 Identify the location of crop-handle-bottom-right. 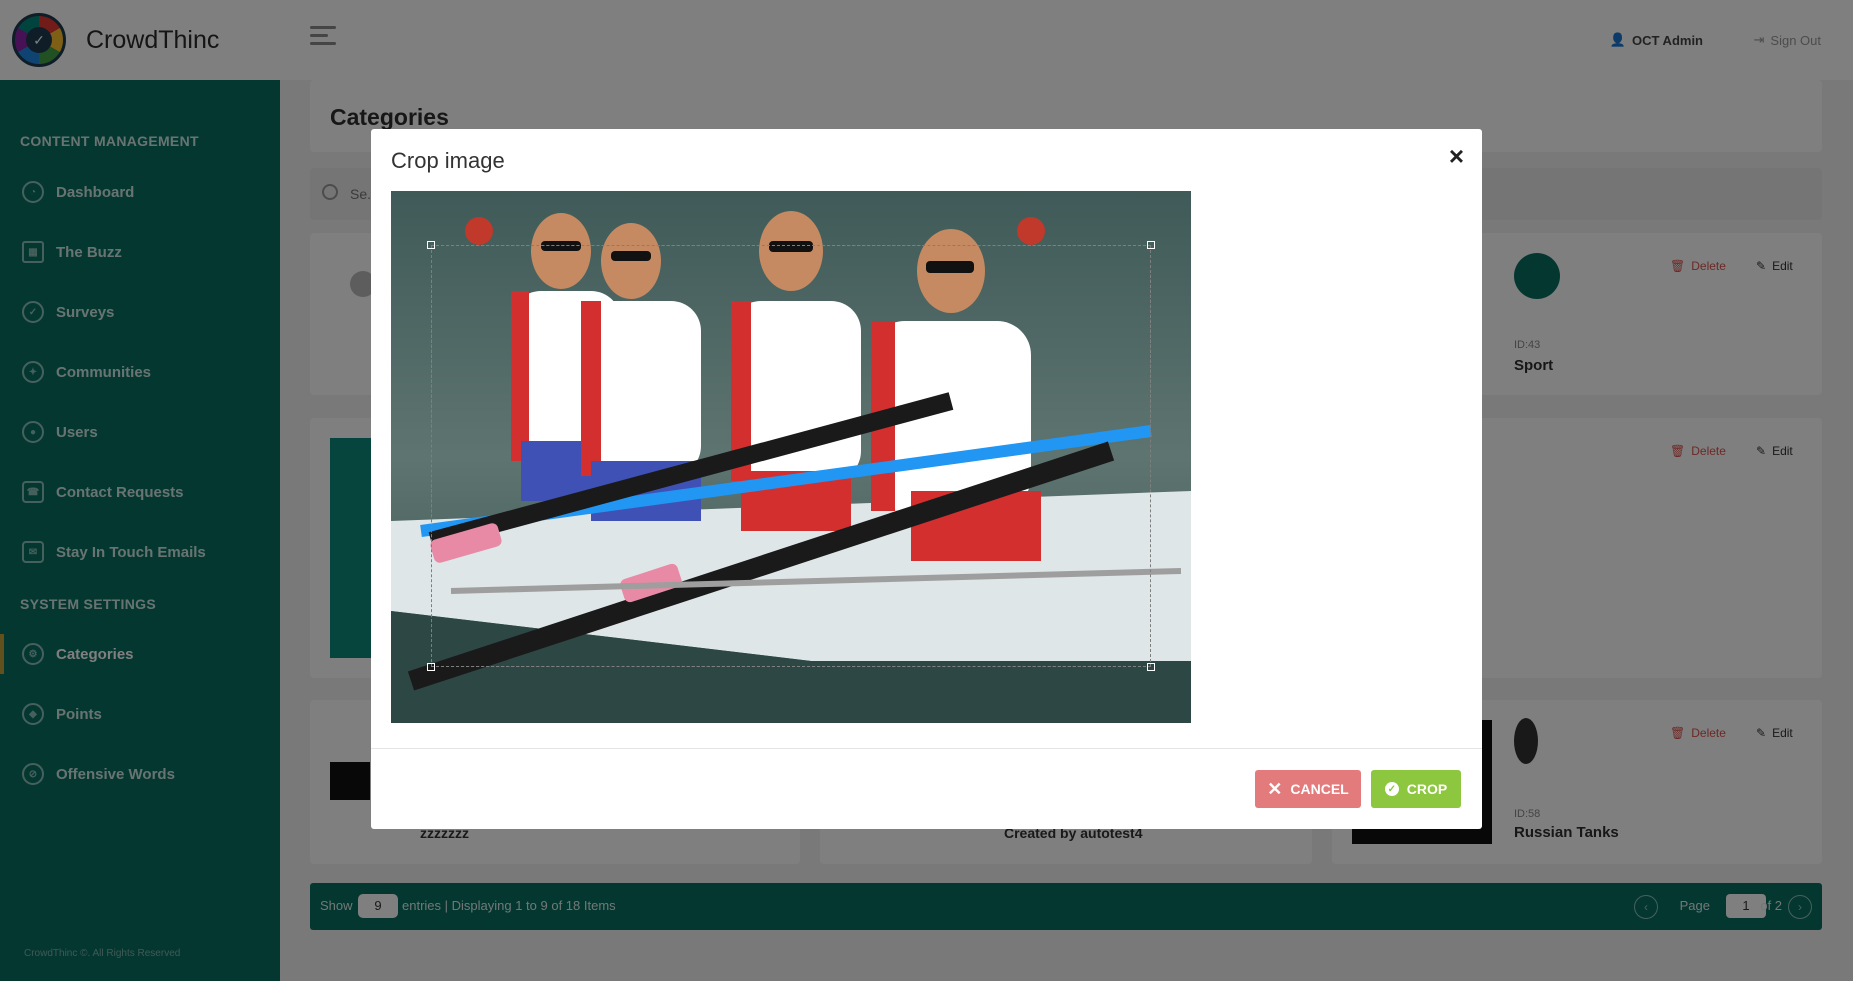
(1151, 667).